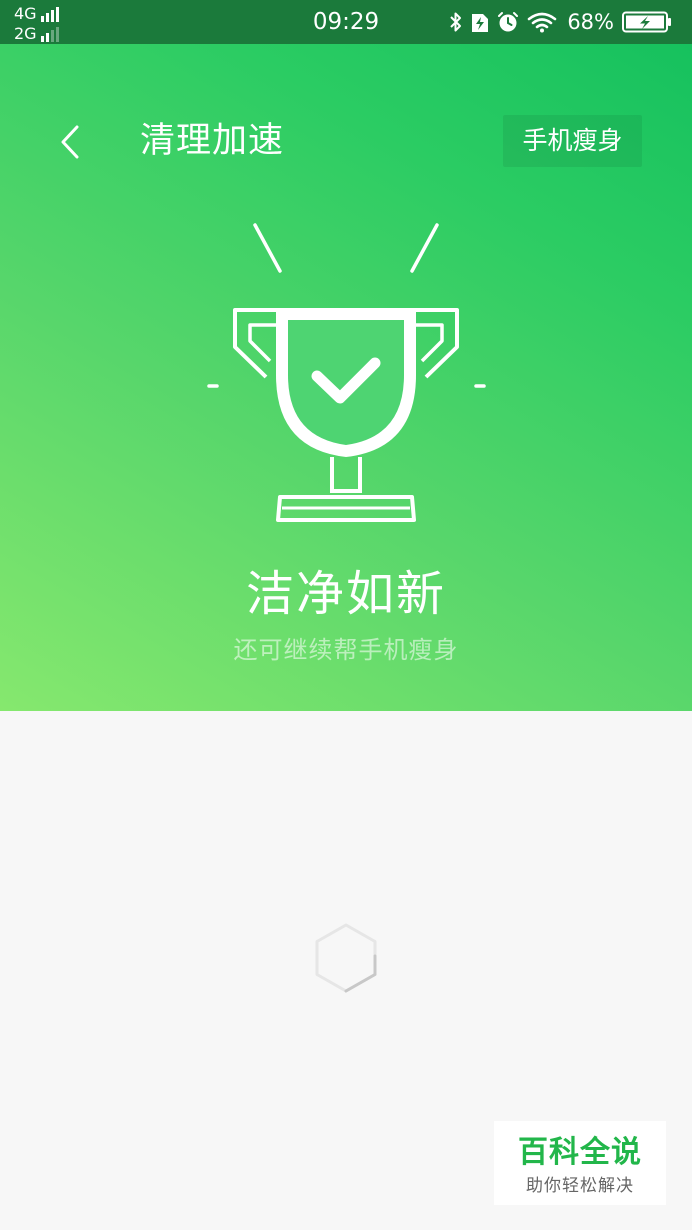 The height and width of the screenshot is (1230, 692). Describe the element at coordinates (346, 958) in the screenshot. I see `hexagon-spinner-icon` at that location.